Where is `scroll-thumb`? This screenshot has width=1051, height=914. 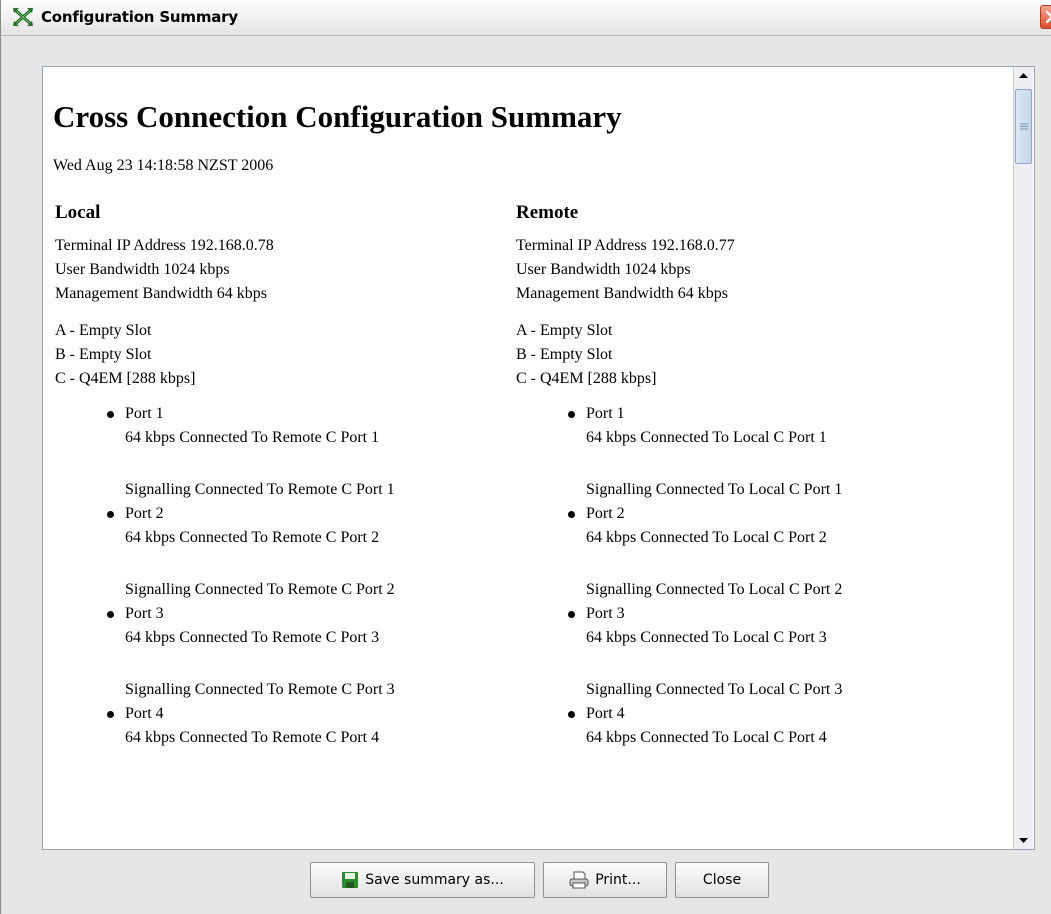 scroll-thumb is located at coordinates (1023, 126).